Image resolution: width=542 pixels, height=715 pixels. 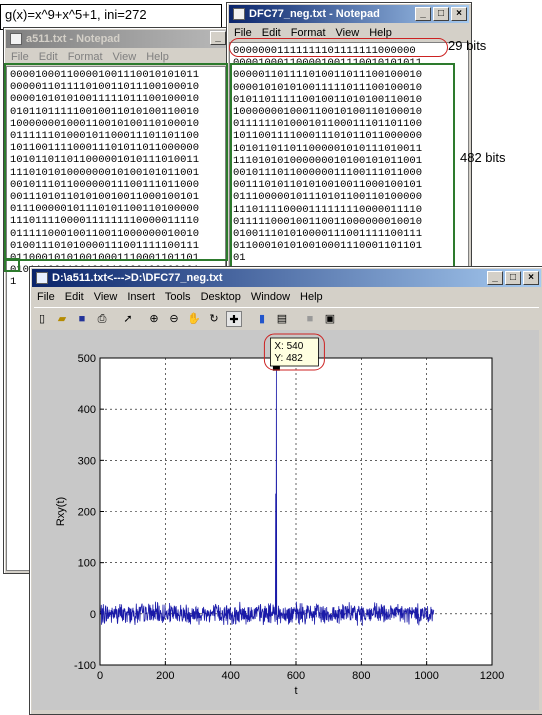 What do you see at coordinates (330, 319) in the screenshot?
I see `show-plot-tools-icon: ▣` at bounding box center [330, 319].